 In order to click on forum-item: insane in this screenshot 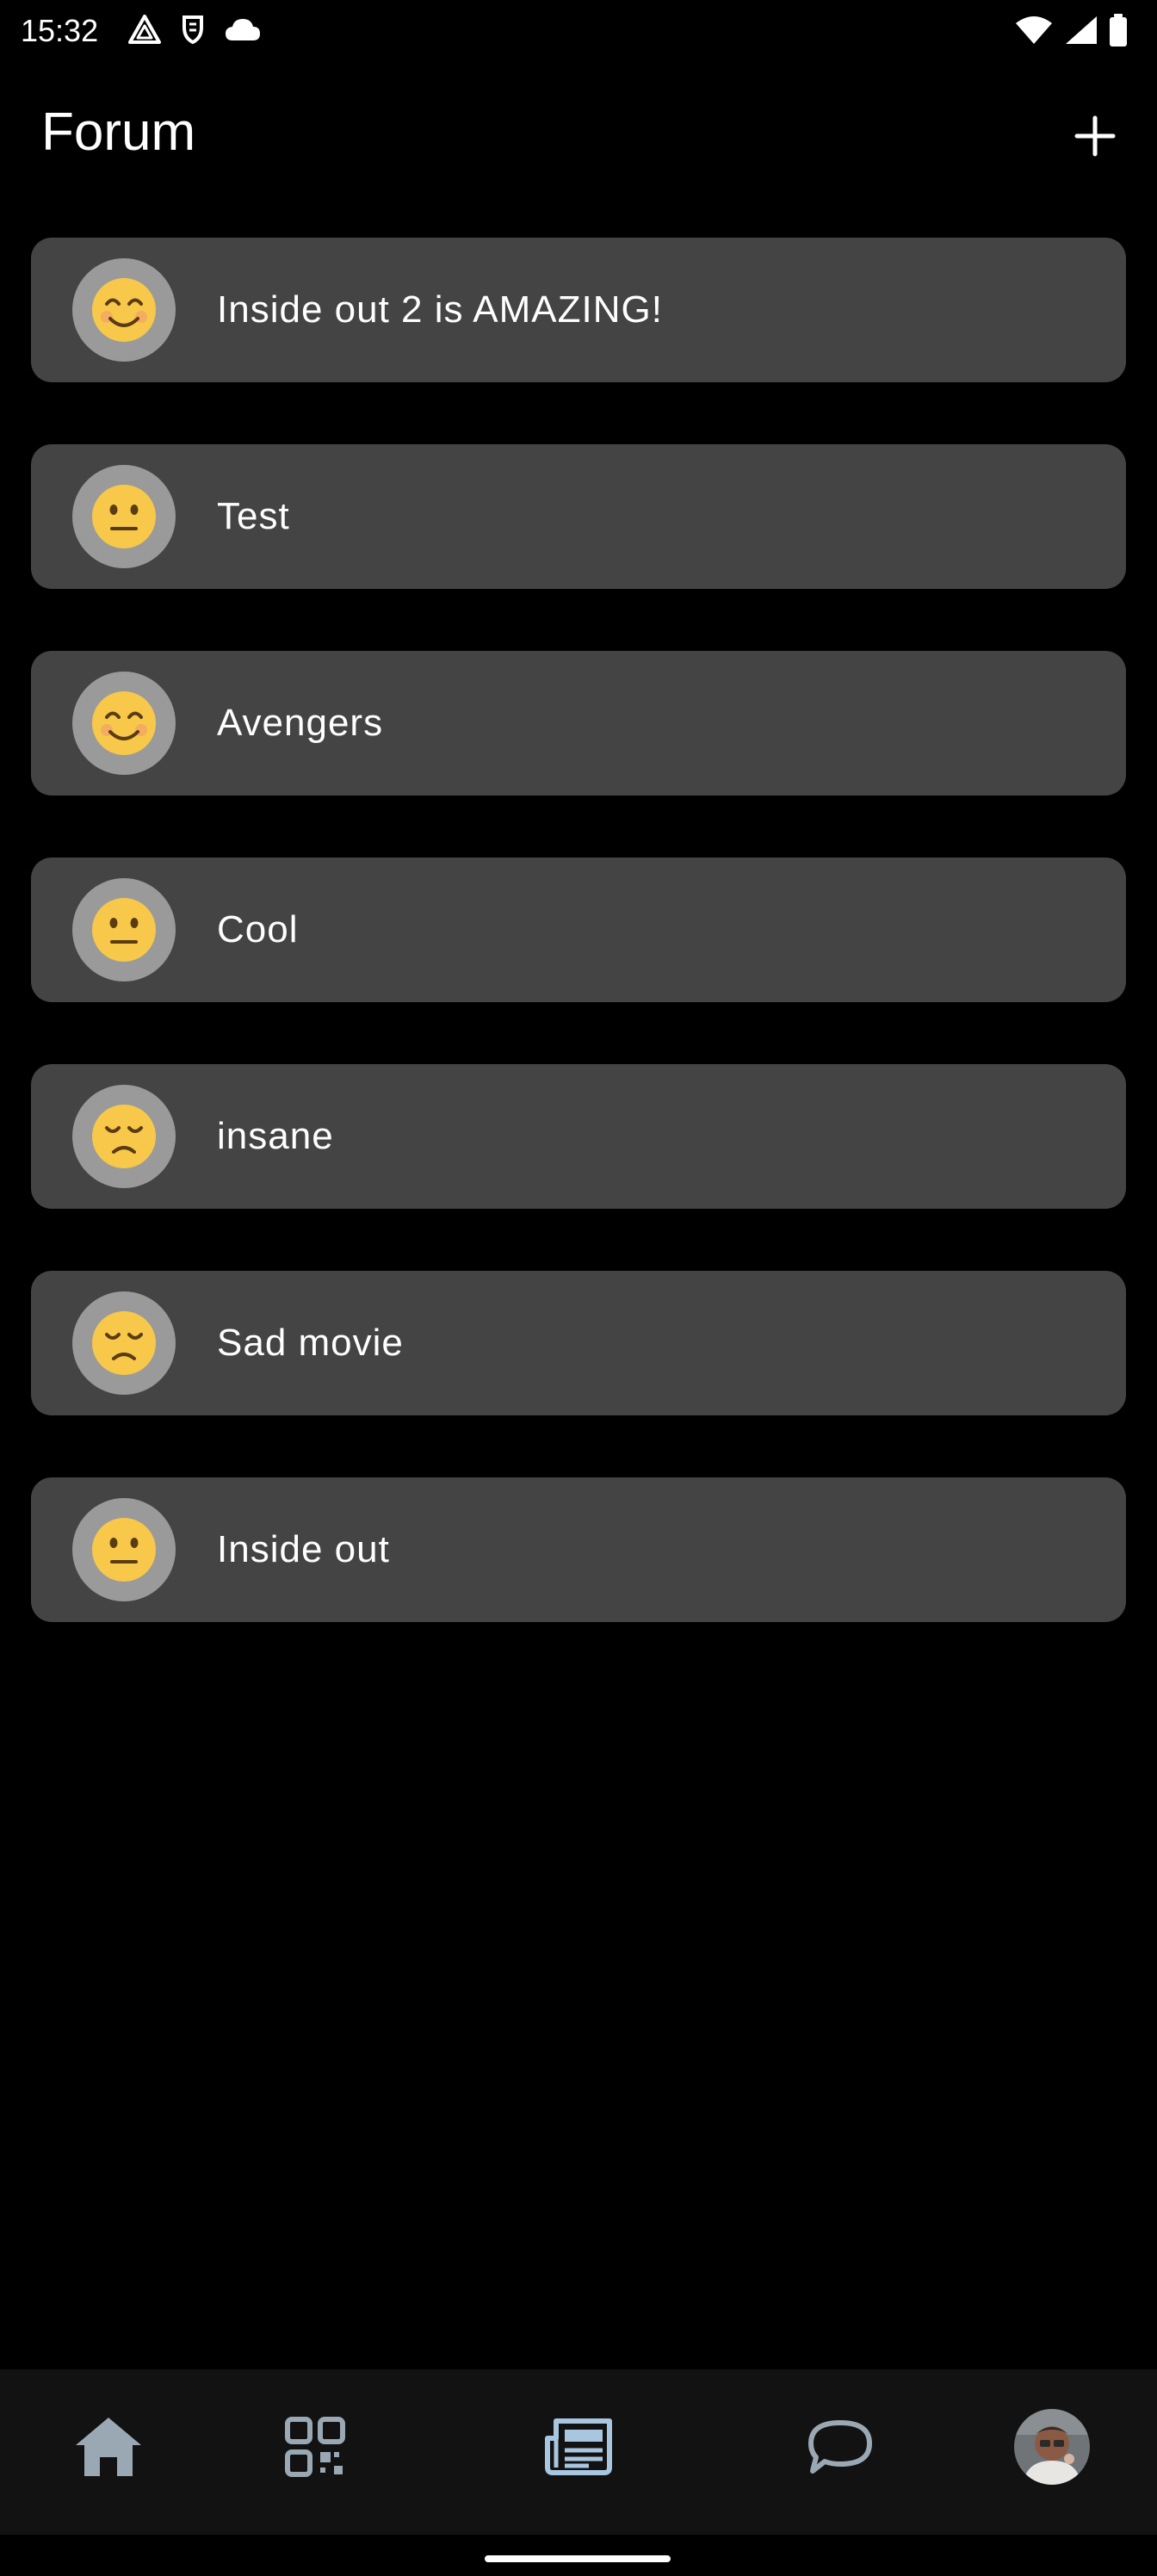, I will do `click(579, 1136)`.